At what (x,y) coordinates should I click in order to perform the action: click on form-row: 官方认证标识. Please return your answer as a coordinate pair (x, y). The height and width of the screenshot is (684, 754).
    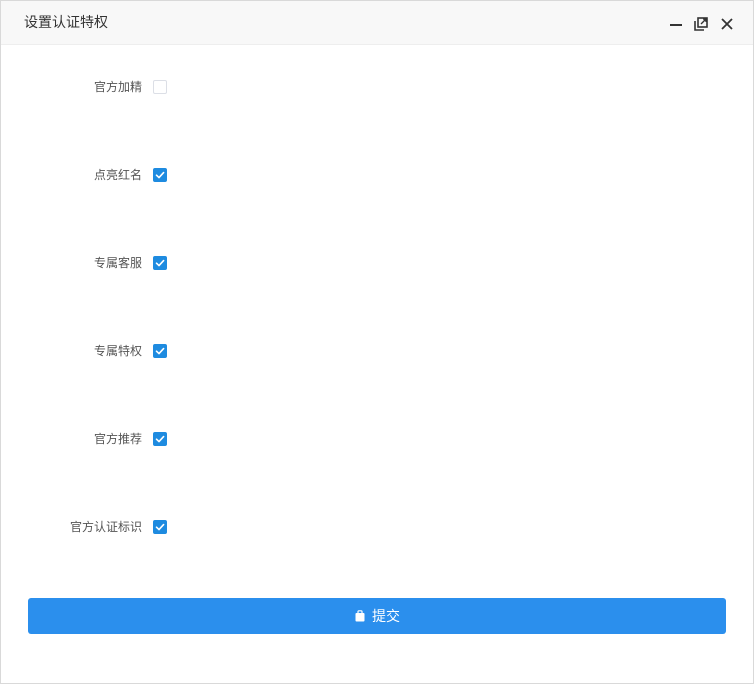
    Looking at the image, I should click on (377, 527).